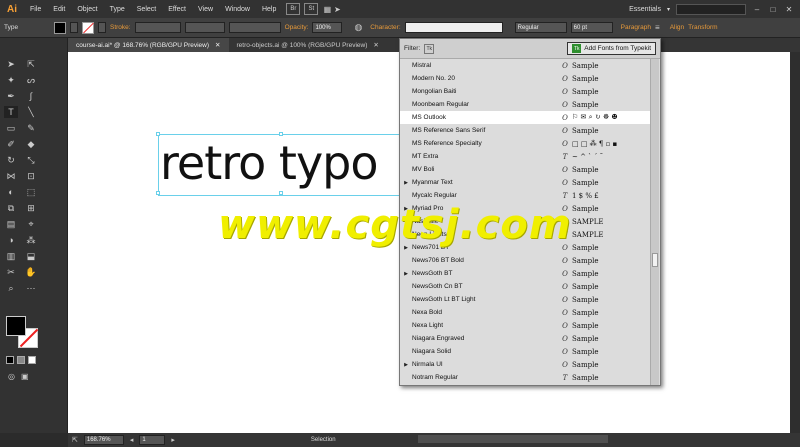 The width and height of the screenshot is (800, 447). Describe the element at coordinates (525, 182) in the screenshot. I see `font-row: ▶ Myanmar Text O Sample` at that location.